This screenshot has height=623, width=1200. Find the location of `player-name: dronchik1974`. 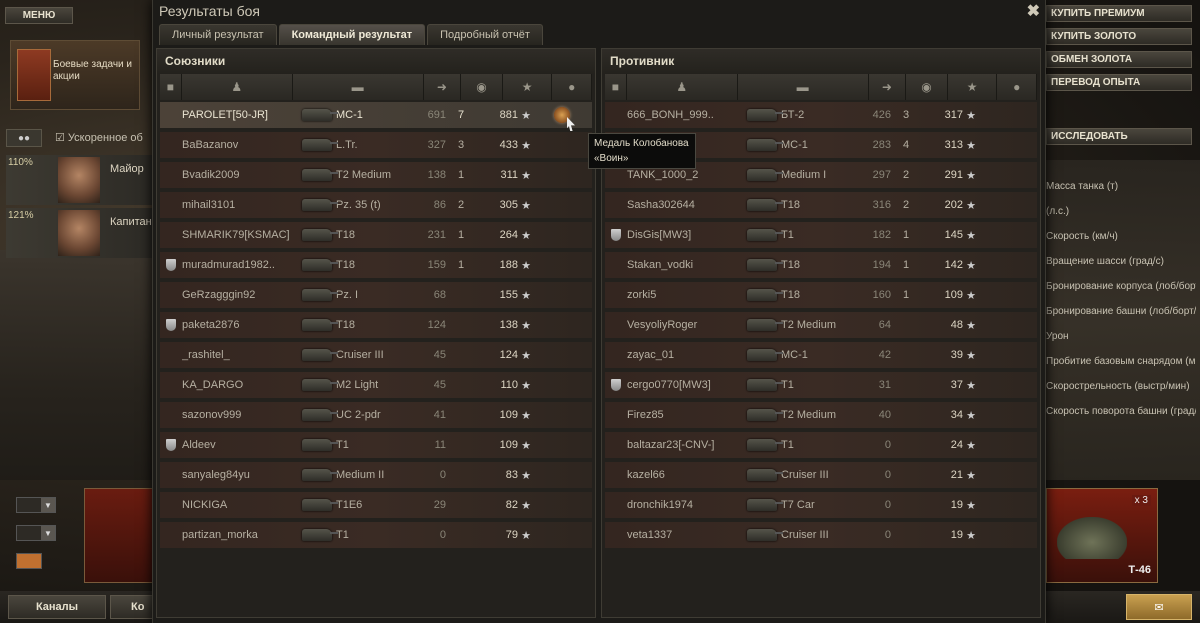

player-name: dronchik1974 is located at coordinates (686, 505).